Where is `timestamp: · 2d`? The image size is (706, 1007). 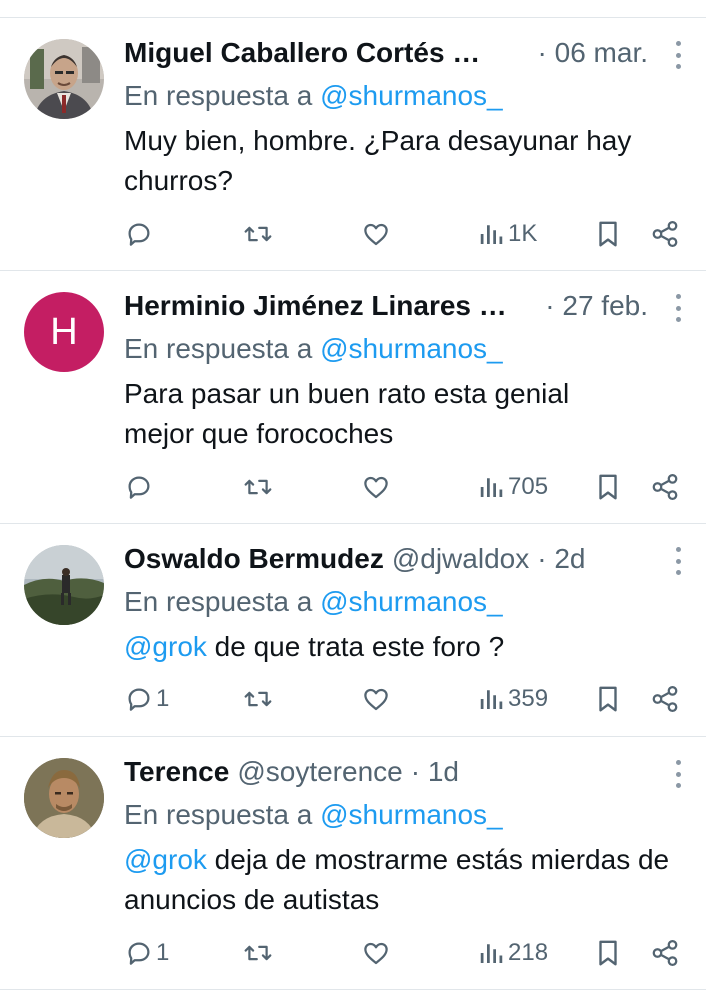
timestamp: · 2d is located at coordinates (561, 559).